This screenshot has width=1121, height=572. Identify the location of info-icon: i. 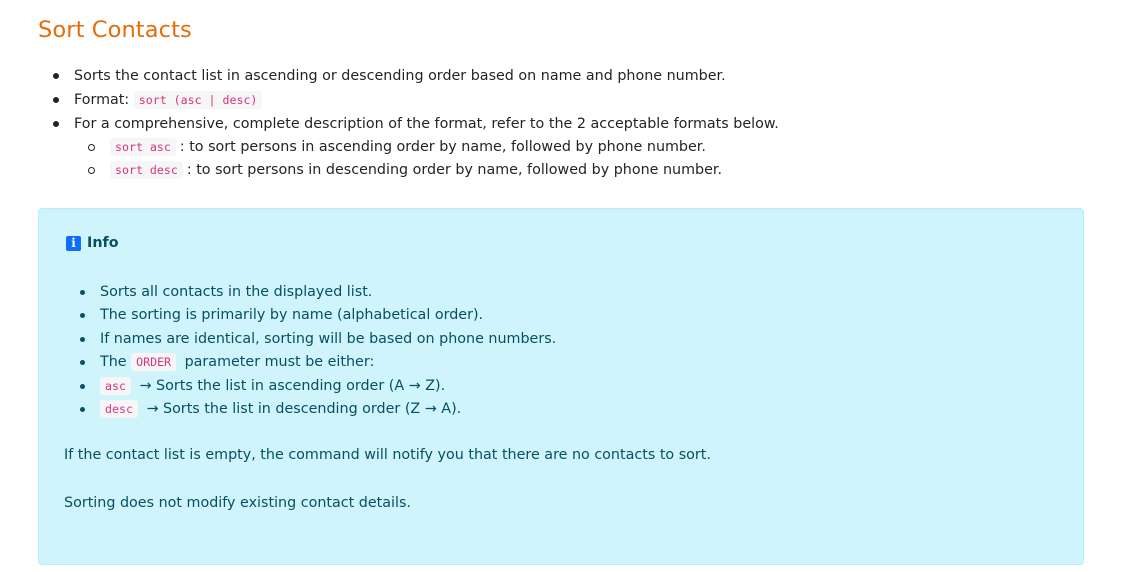
(73, 243).